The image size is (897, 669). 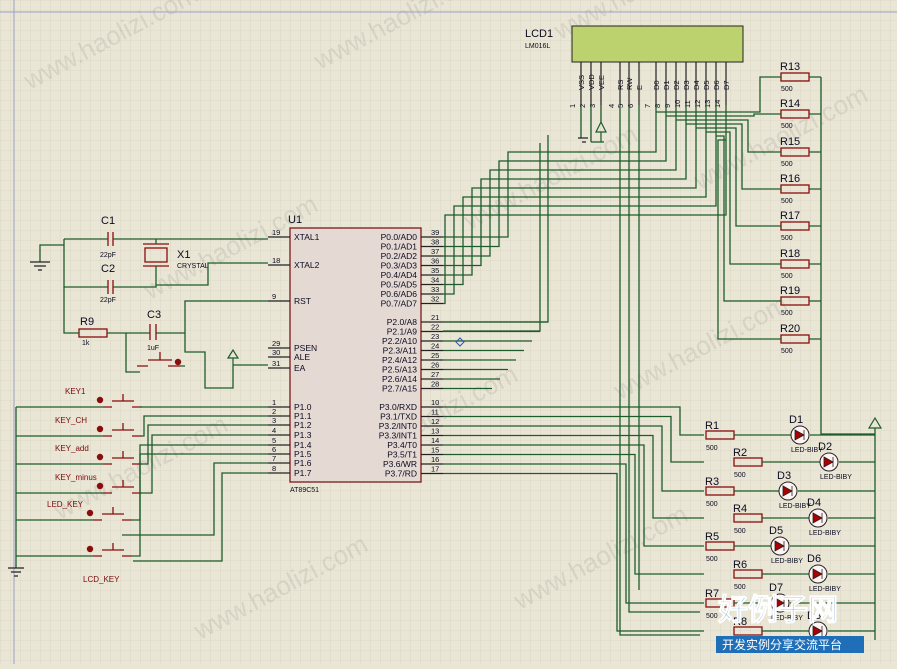 I want to click on mcu-pin-name: P3.3/INT1, so click(x=398, y=436).